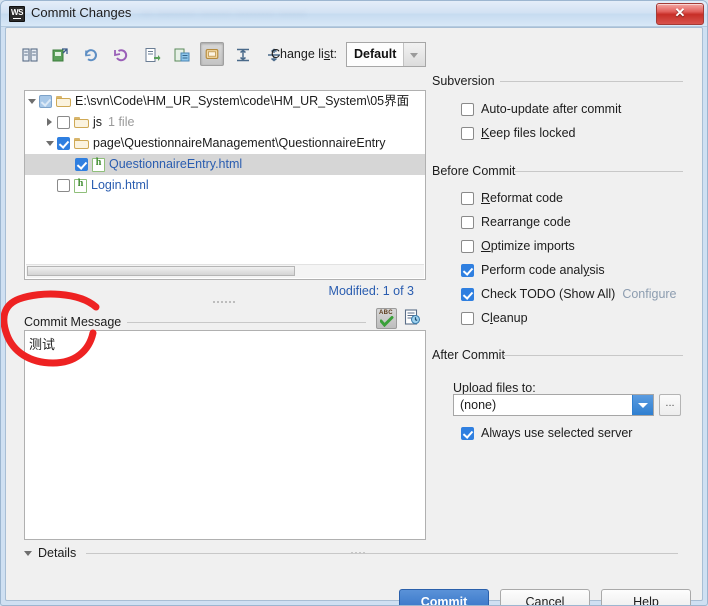 This screenshot has width=708, height=606. I want to click on option-checkbox-row: Auto-update after commit, so click(541, 109).